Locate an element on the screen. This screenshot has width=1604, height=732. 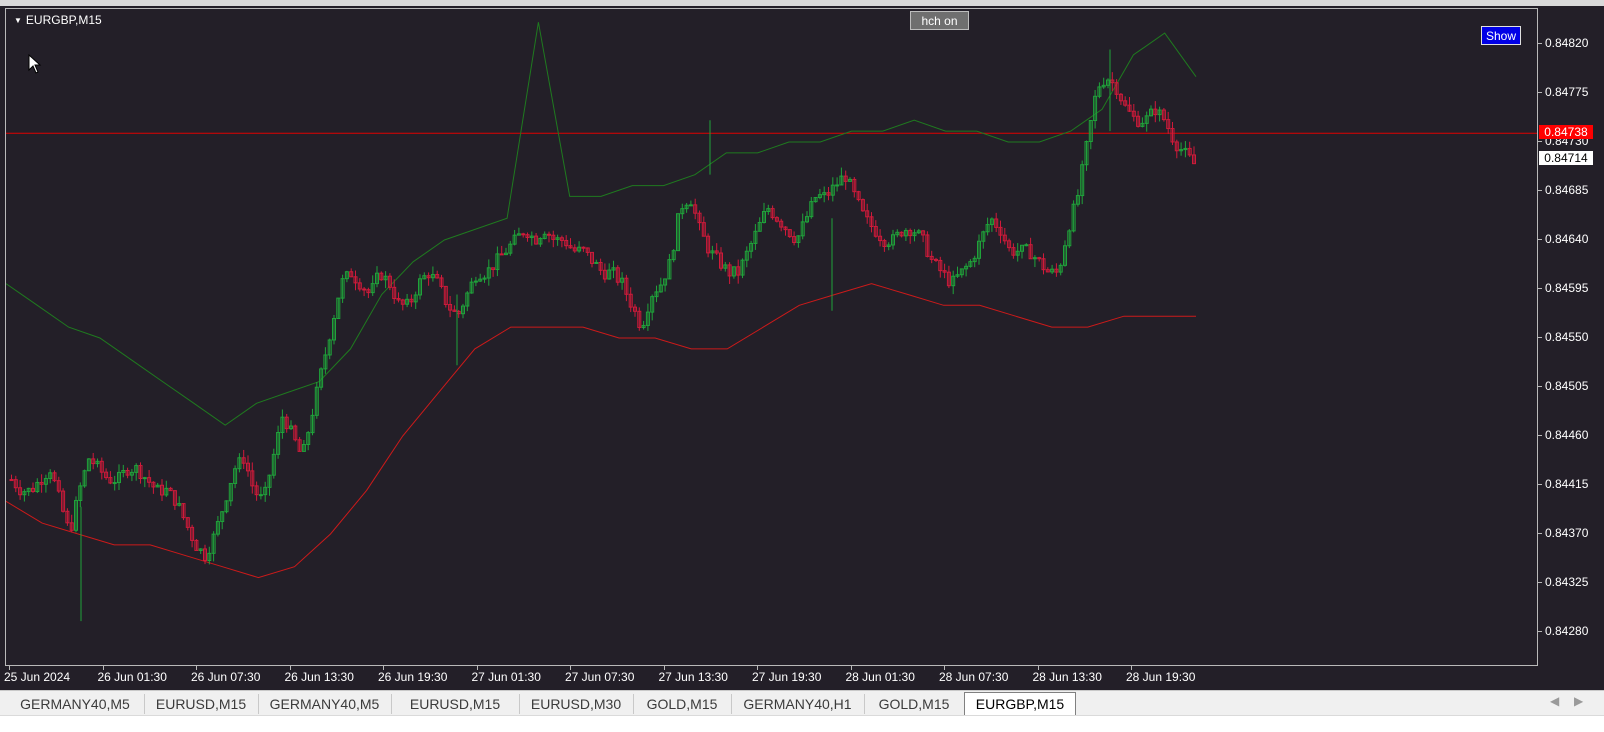
scroll-left-icon: ◀ is located at coordinates (1554, 701).